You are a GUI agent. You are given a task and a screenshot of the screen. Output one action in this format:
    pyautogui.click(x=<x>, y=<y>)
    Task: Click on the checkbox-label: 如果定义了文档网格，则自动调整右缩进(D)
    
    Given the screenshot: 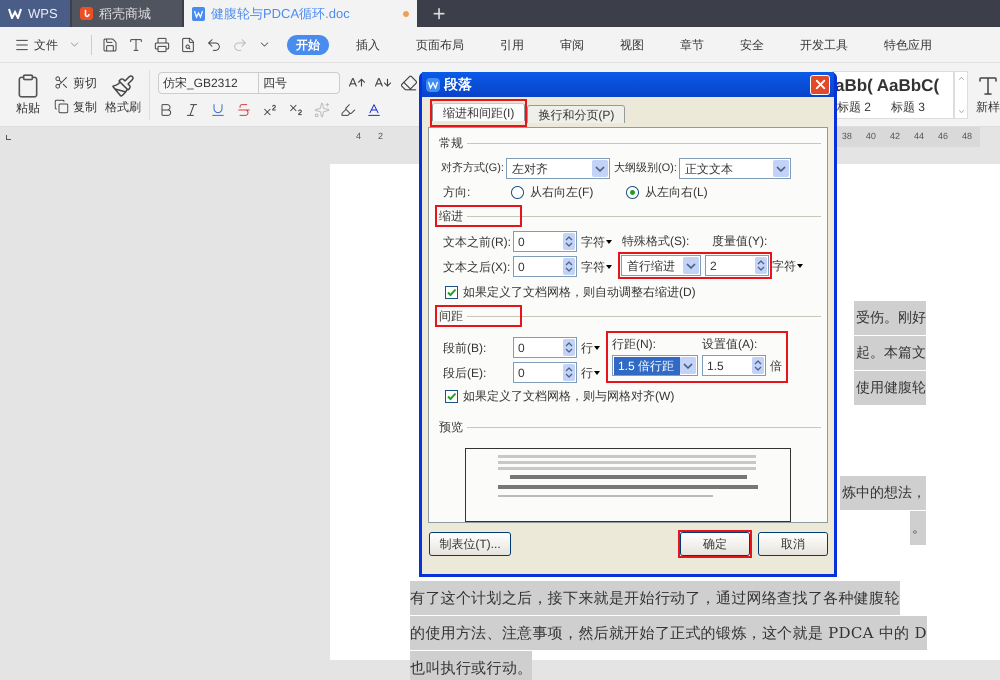 What is the action you would take?
    pyautogui.click(x=579, y=292)
    